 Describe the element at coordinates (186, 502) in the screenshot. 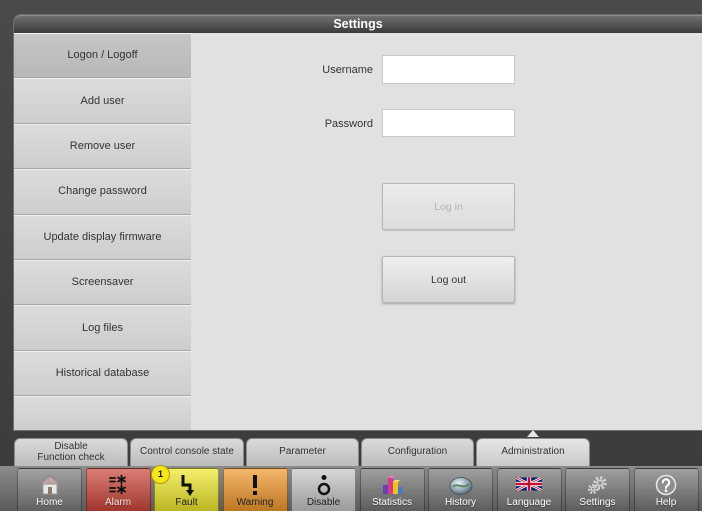

I see `fault-label: Fault` at that location.